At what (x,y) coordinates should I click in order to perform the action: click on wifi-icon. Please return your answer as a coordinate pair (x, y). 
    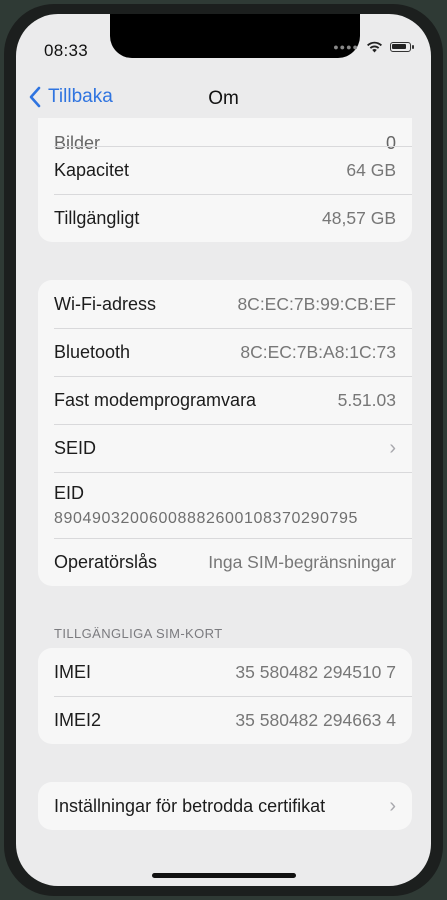
    Looking at the image, I should click on (374, 47).